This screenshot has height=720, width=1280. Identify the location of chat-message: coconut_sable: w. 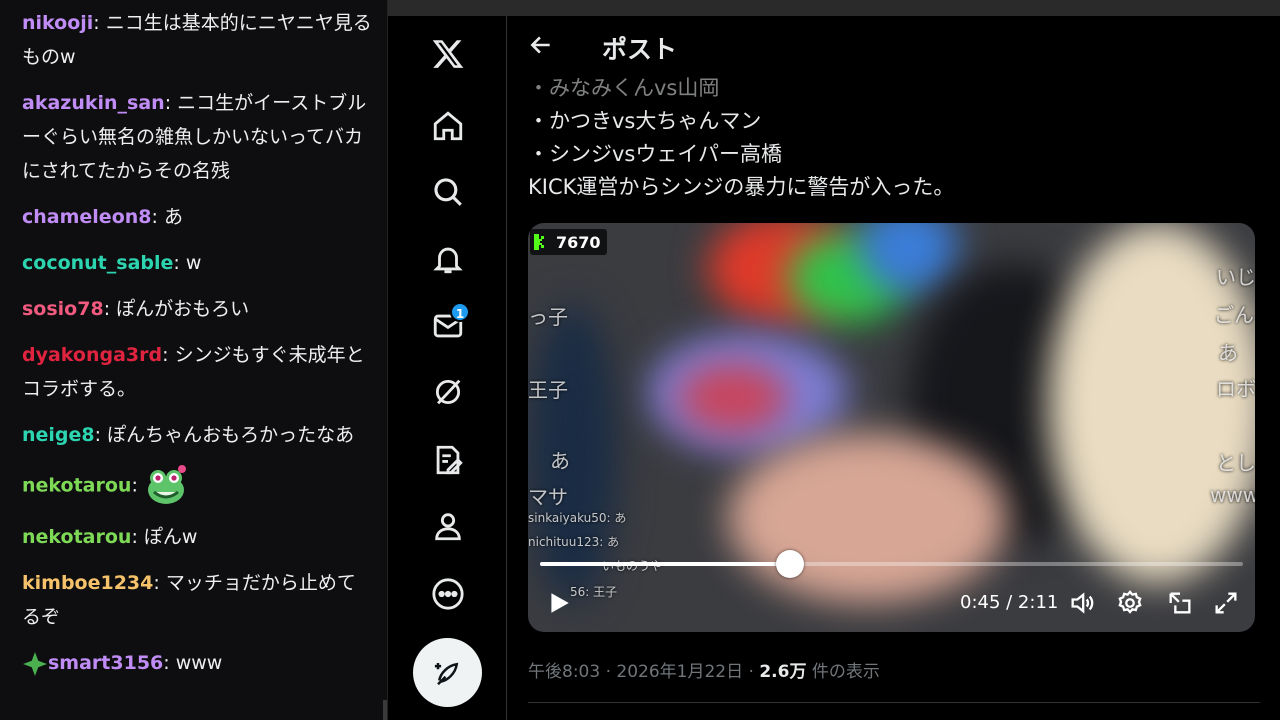
(197, 263).